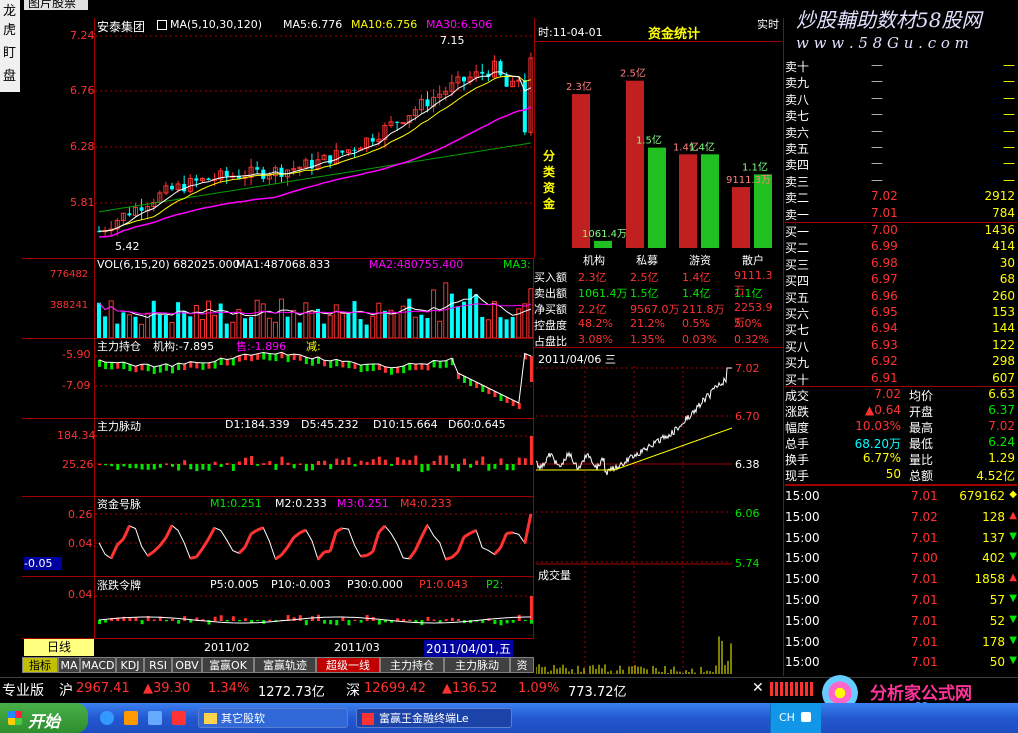 The image size is (1018, 733). I want to click on orderbook-row: 卖二 7.02 2912, so click(901, 197).